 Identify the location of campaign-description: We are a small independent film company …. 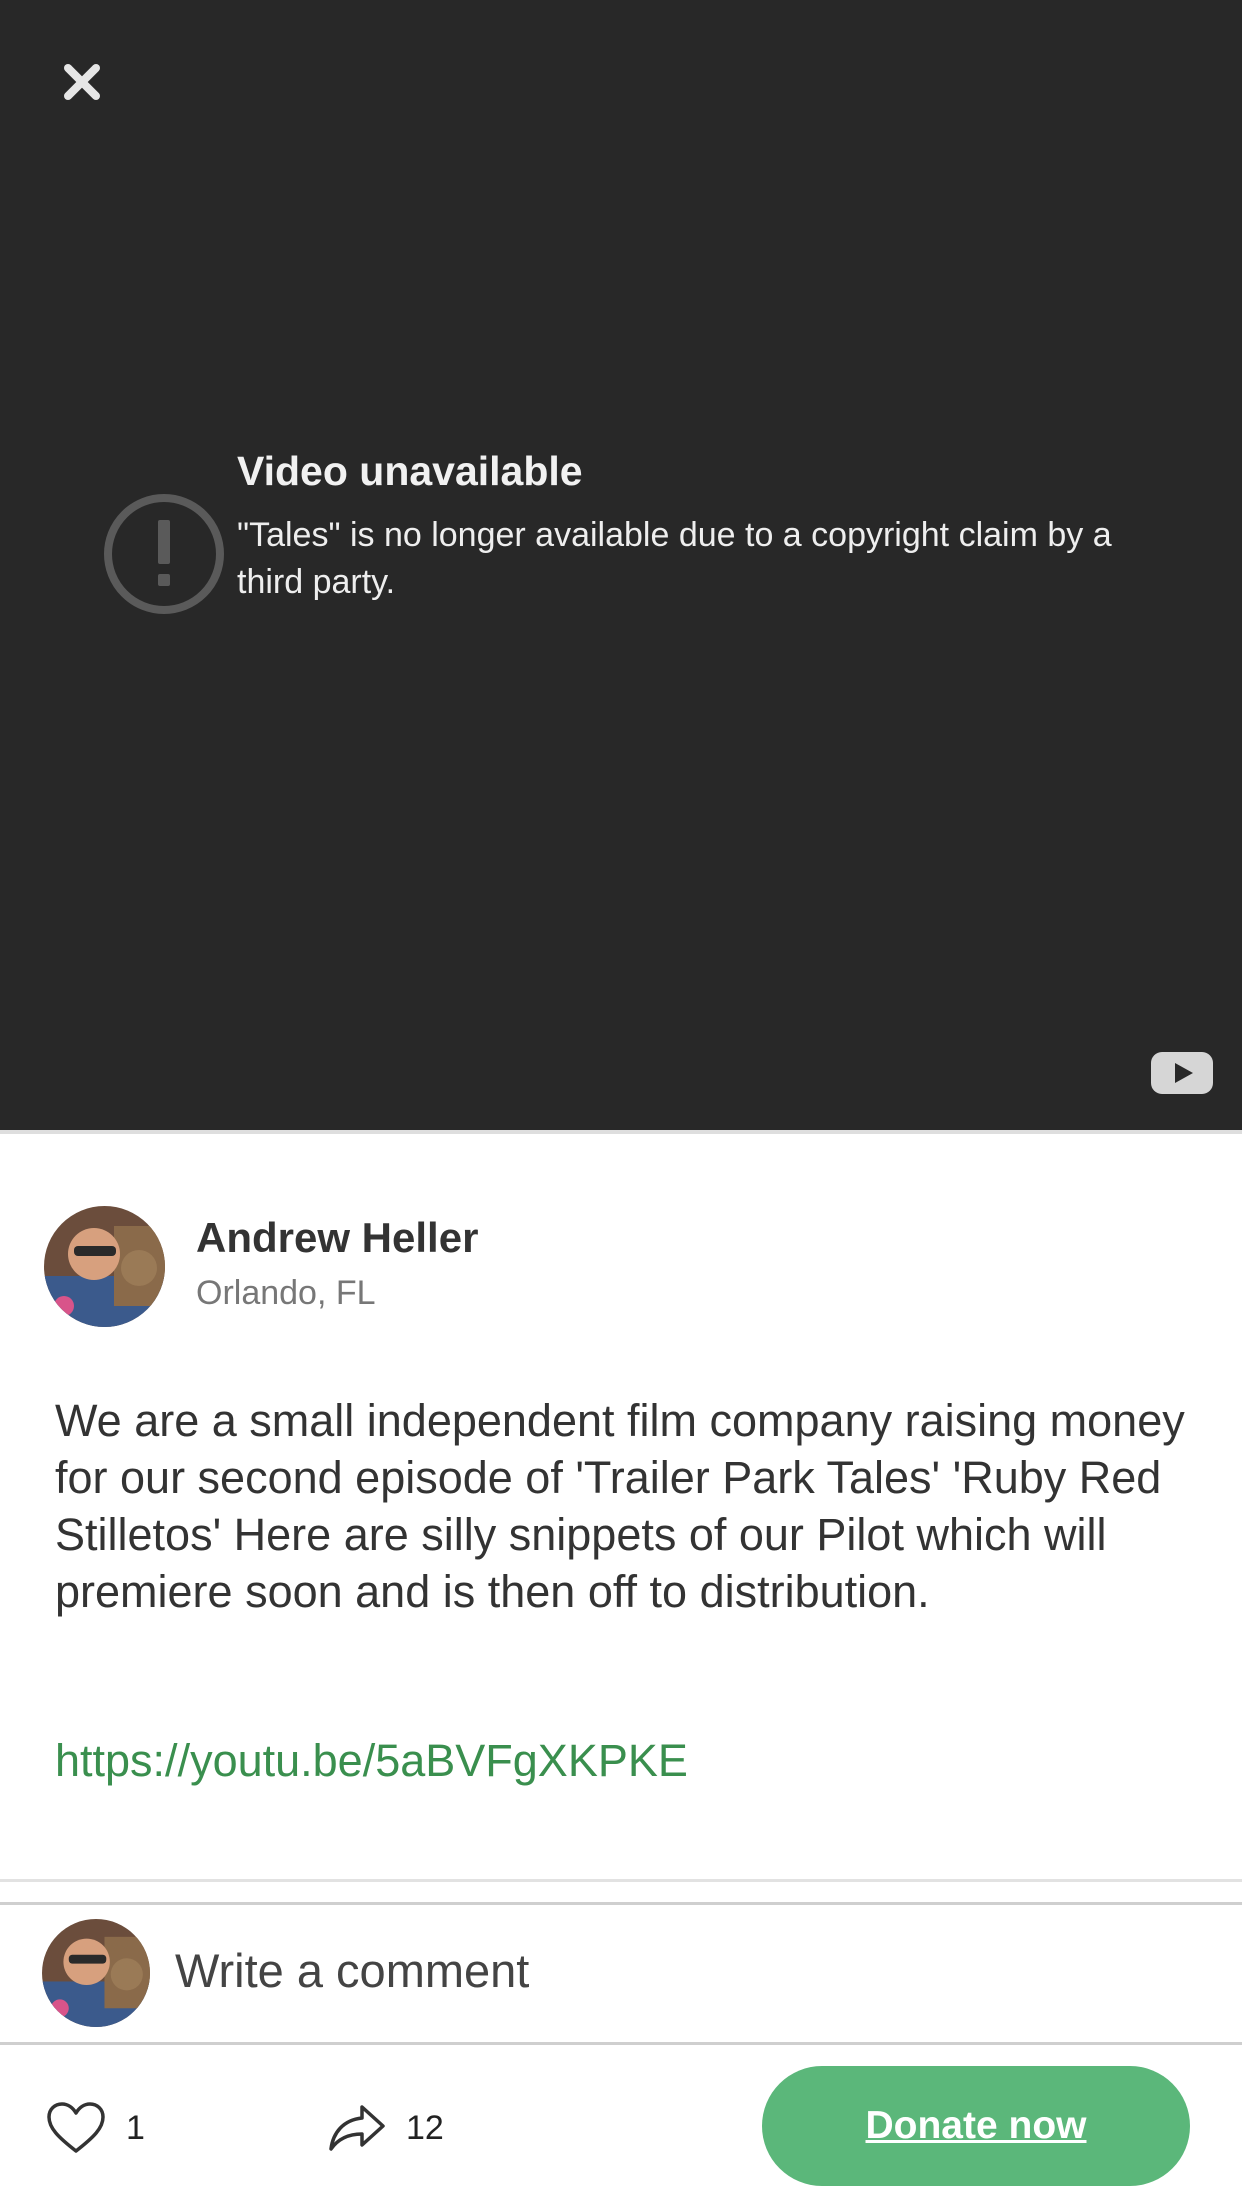
(620, 1506).